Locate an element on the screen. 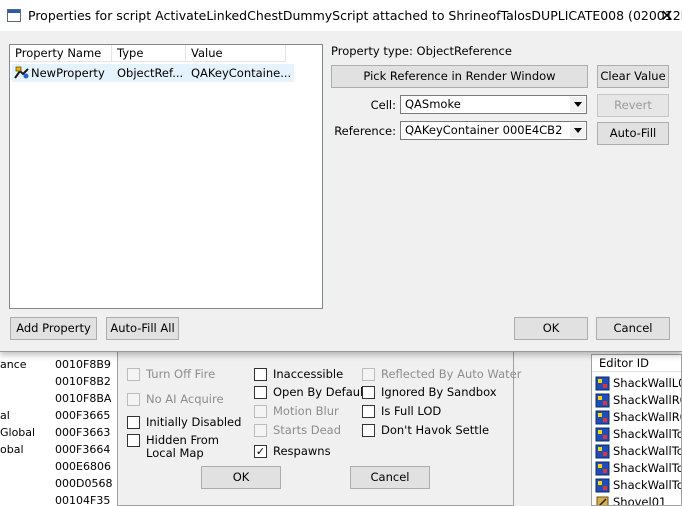  checkbox-no-ai-acquire: No AI Acquire is located at coordinates (175, 399).